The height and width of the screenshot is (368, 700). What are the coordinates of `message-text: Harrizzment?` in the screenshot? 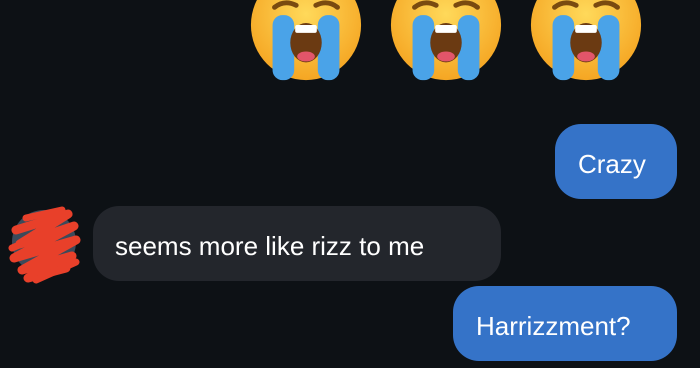 It's located at (553, 326).